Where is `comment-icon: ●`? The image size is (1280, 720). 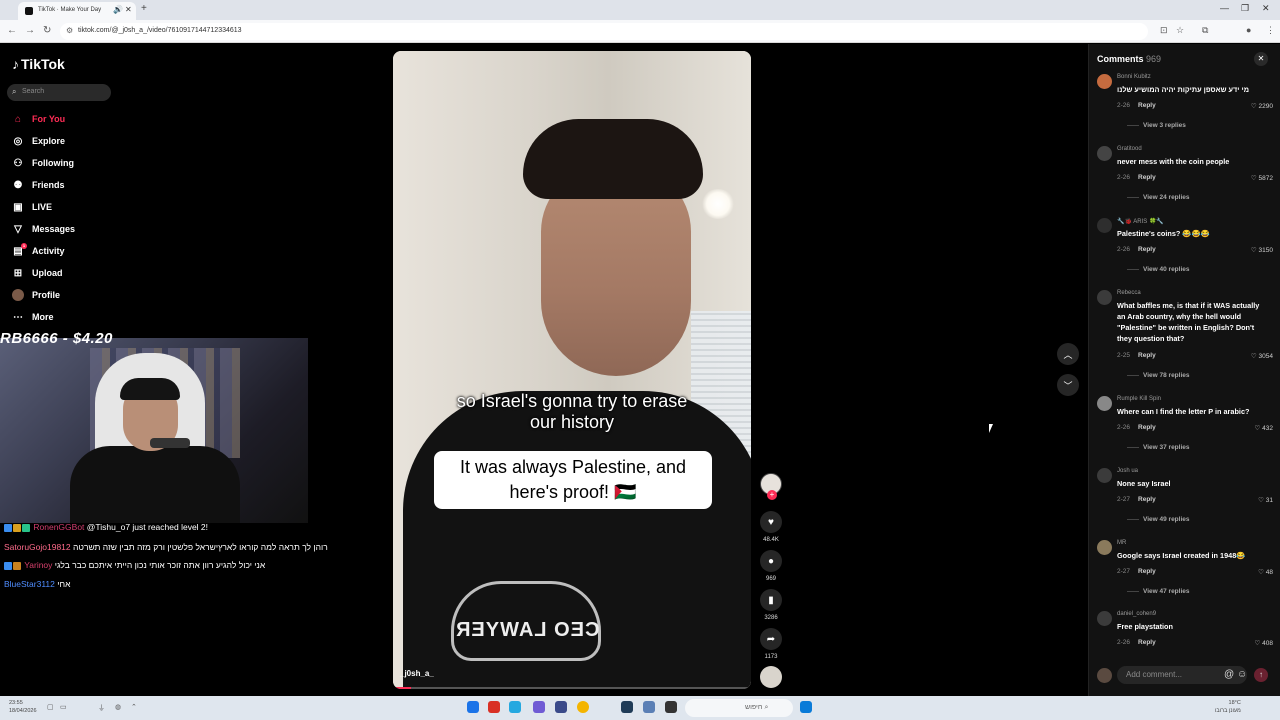 comment-icon: ● is located at coordinates (771, 561).